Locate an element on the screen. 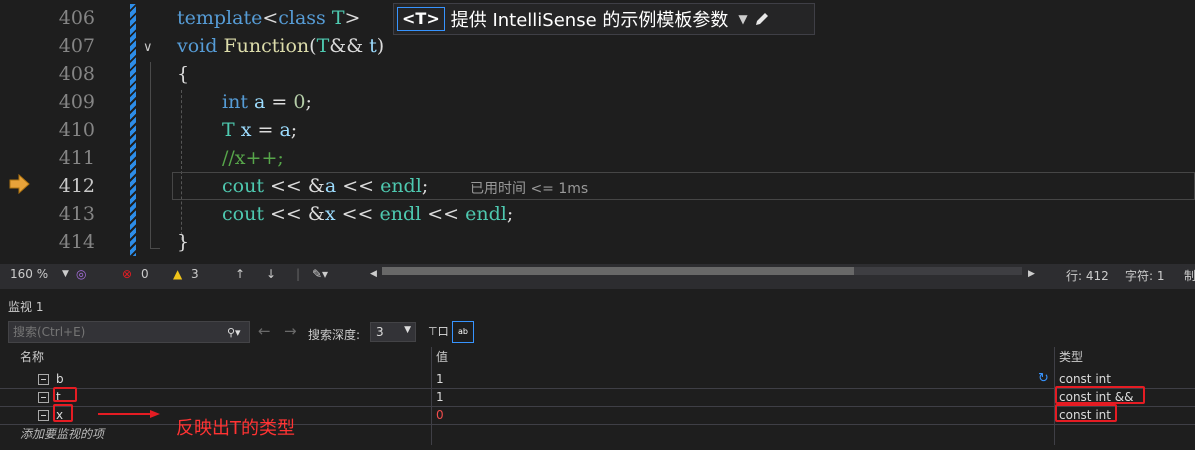 Image resolution: width=1195 pixels, height=450 pixels. search-icon: ⚲▾ is located at coordinates (238, 332).